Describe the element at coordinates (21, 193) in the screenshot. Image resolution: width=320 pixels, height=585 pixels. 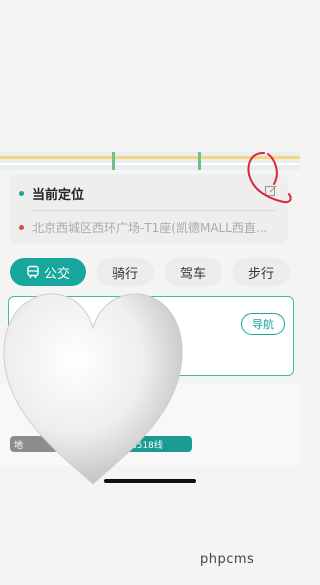
I see `origin-dot-icon` at that location.